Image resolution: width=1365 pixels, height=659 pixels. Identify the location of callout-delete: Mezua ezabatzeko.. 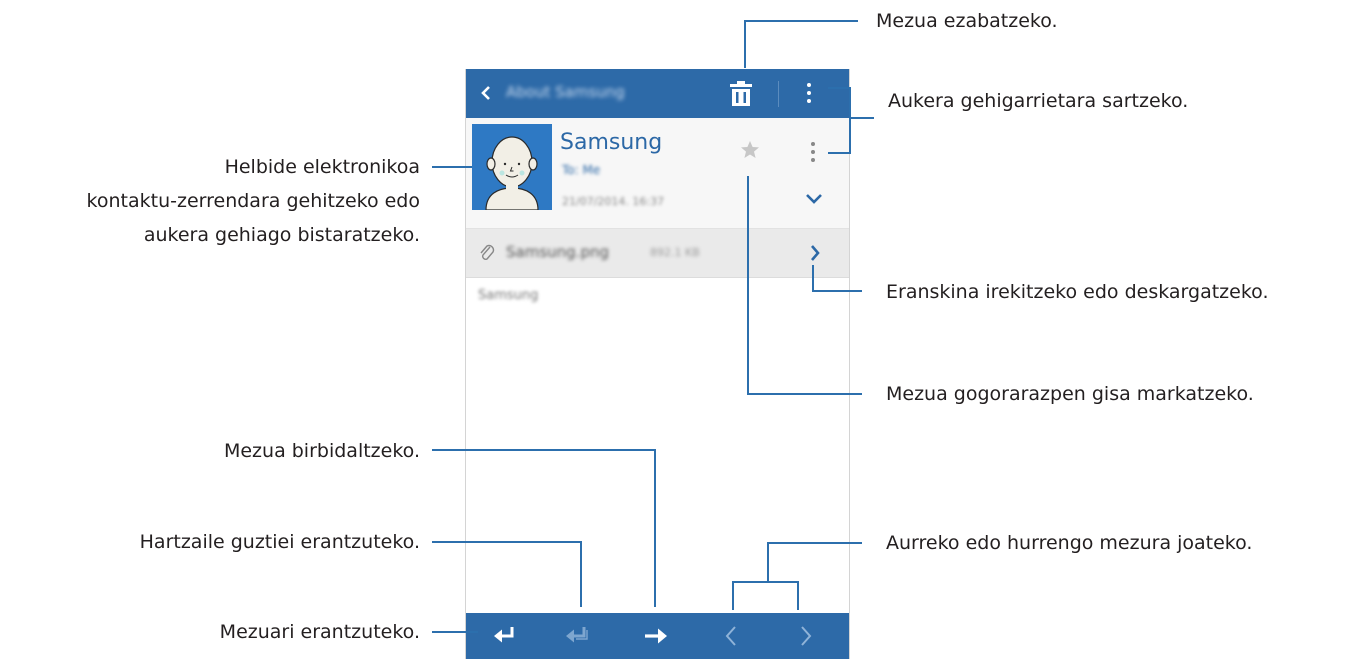
(967, 21).